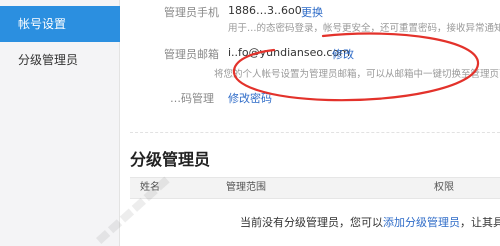 Image resolution: width=500 pixels, height=246 pixels. Describe the element at coordinates (311, 222) in the screenshot. I see `empty-message-prefix: 当前没有分级管理员，您可以` at that location.